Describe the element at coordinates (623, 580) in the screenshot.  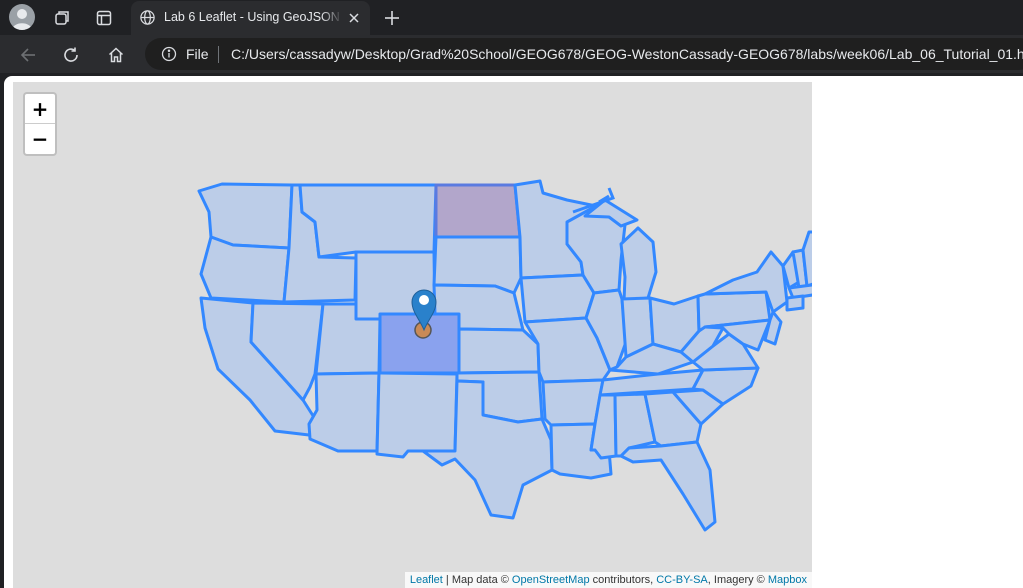
I see `attribution-contributors-text: contributors,` at that location.